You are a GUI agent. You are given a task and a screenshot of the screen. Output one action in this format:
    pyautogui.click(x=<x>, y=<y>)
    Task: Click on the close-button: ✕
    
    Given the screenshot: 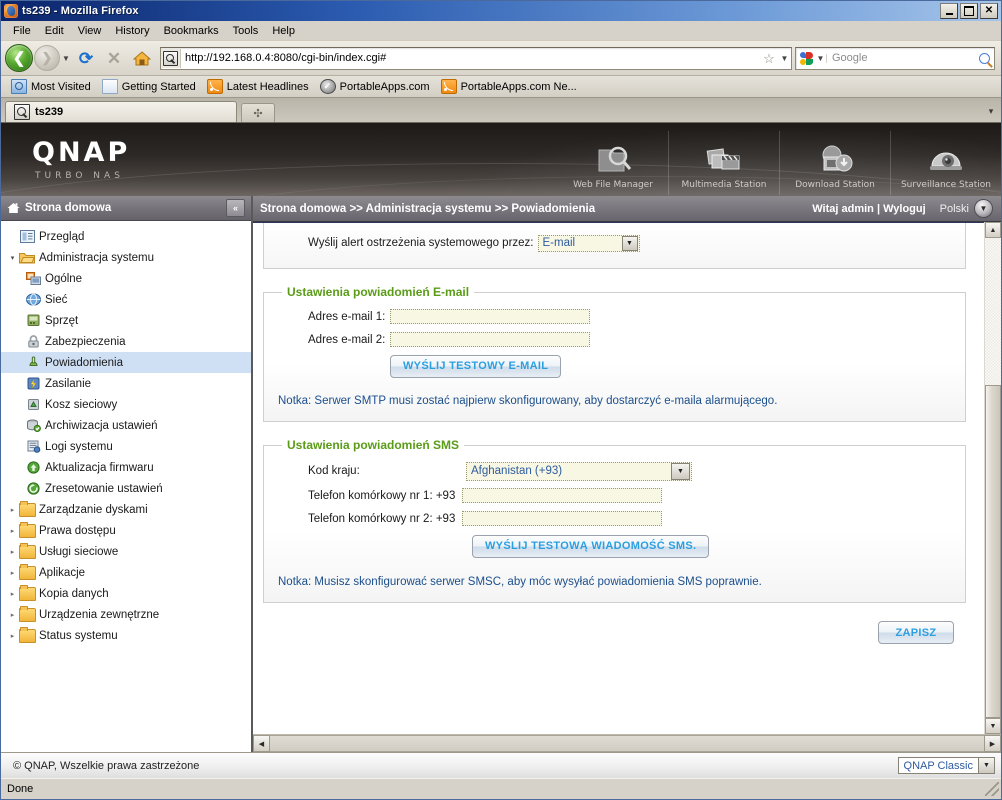 What is the action you would take?
    pyautogui.click(x=989, y=11)
    